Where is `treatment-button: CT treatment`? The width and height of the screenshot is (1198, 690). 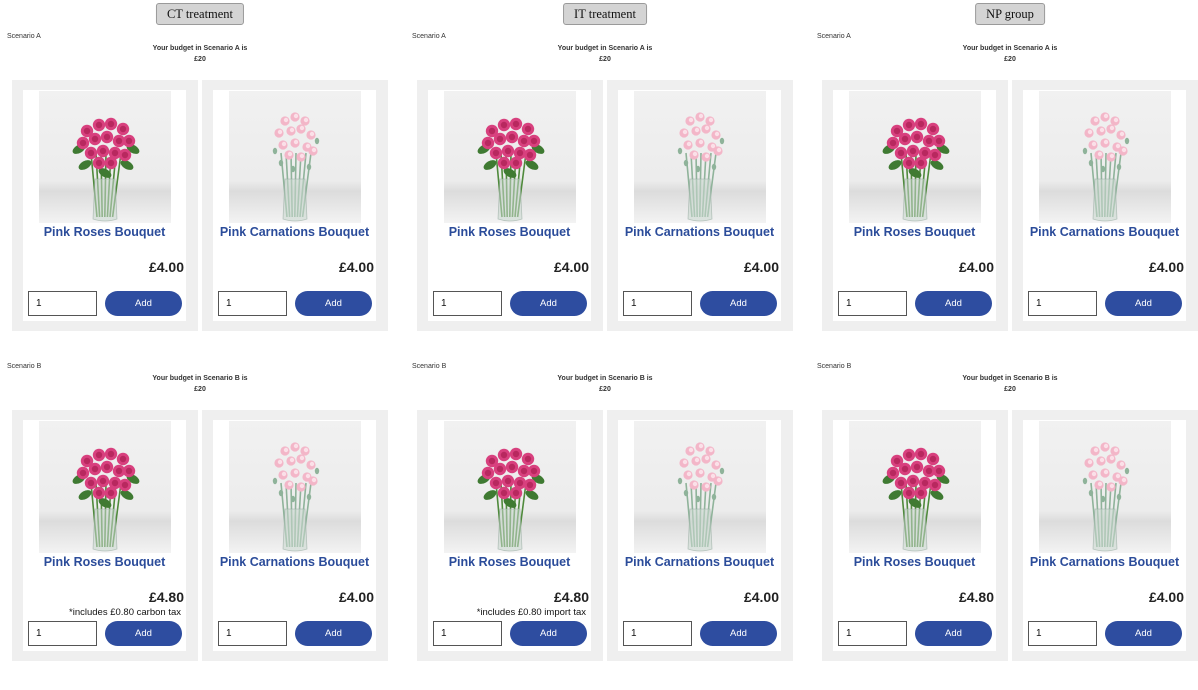 treatment-button: CT treatment is located at coordinates (200, 14).